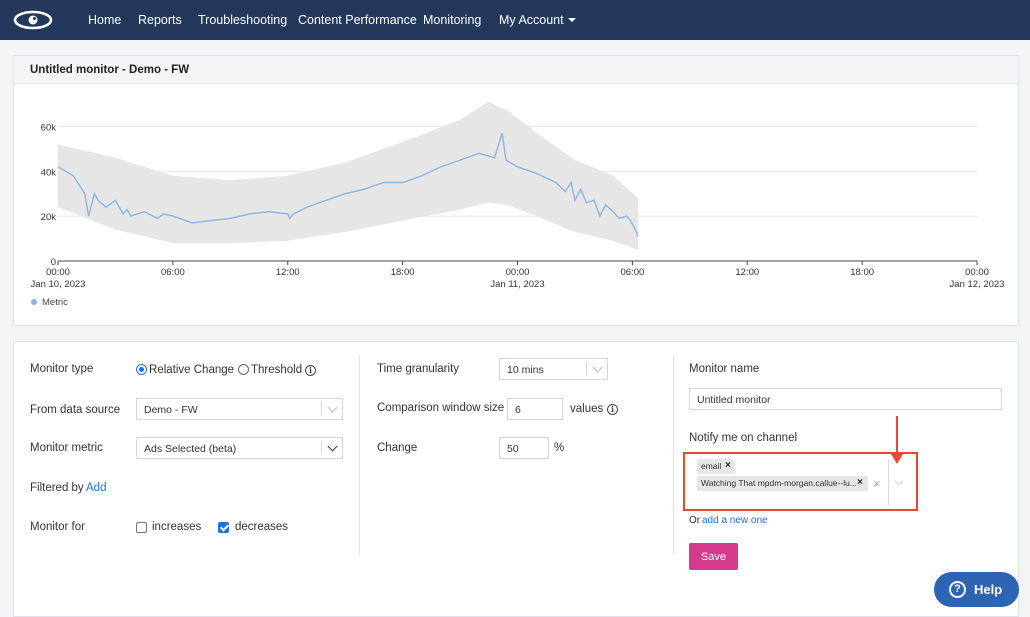  What do you see at coordinates (977, 284) in the screenshot?
I see `x-tick-date-label: Jan 12, 2023` at bounding box center [977, 284].